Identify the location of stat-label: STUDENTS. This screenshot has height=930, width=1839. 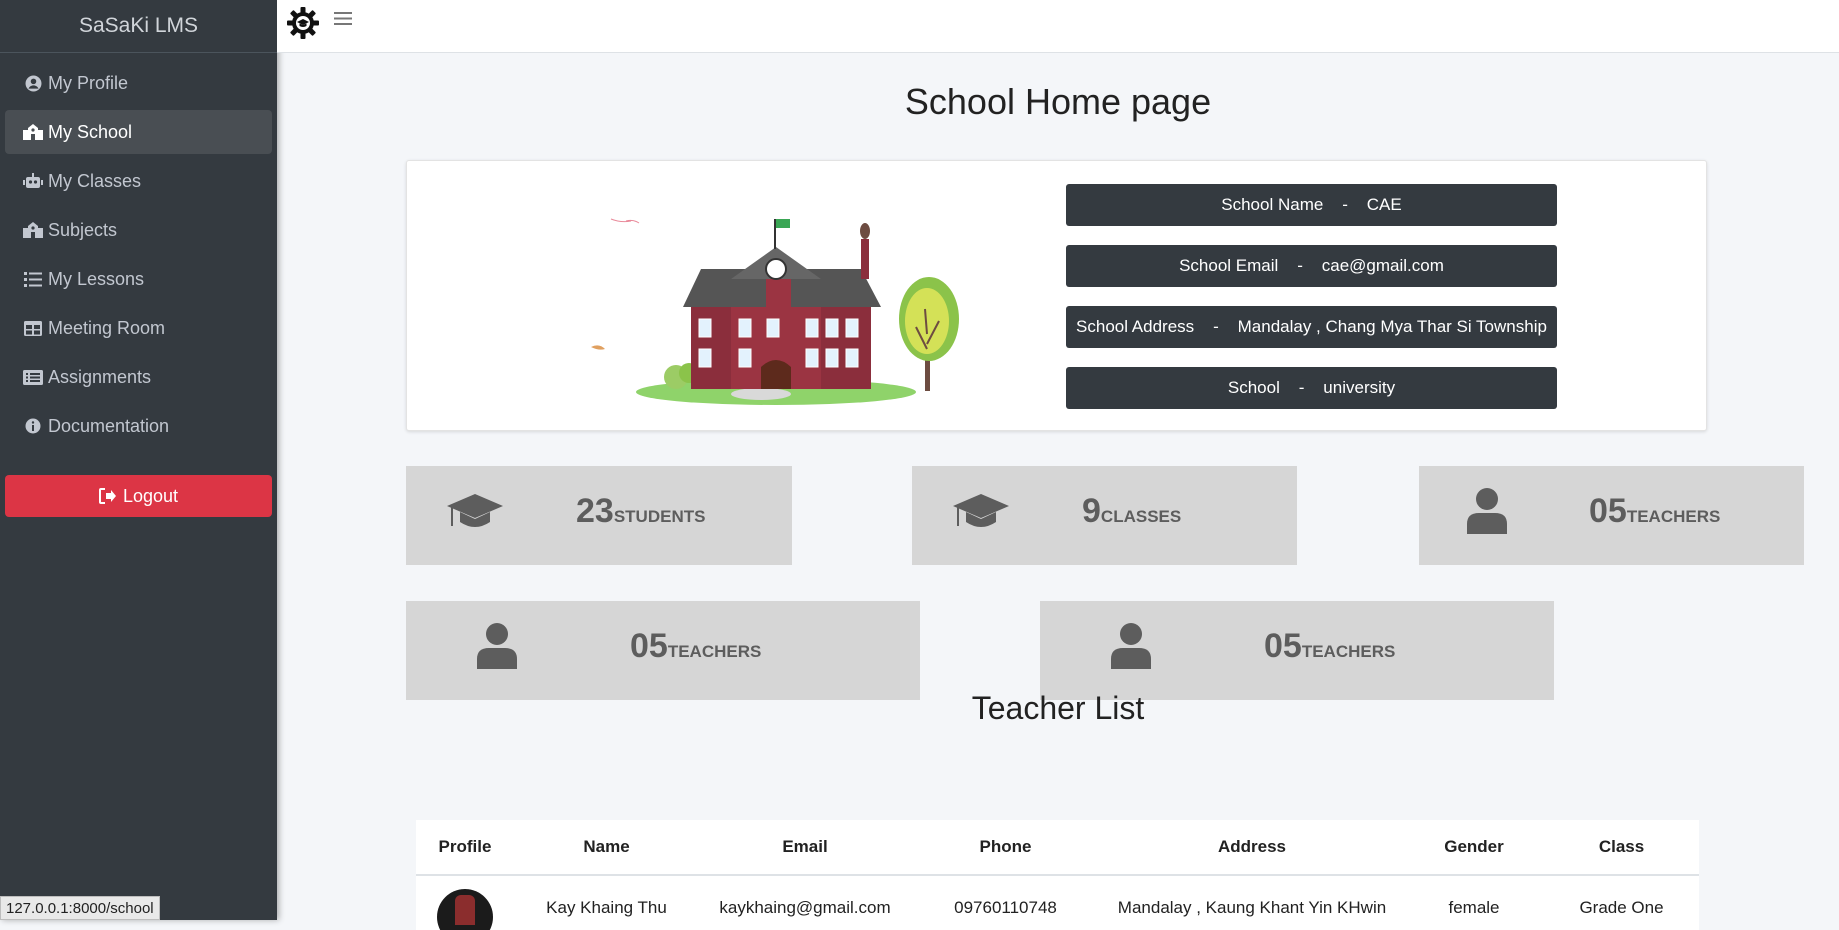
(660, 516).